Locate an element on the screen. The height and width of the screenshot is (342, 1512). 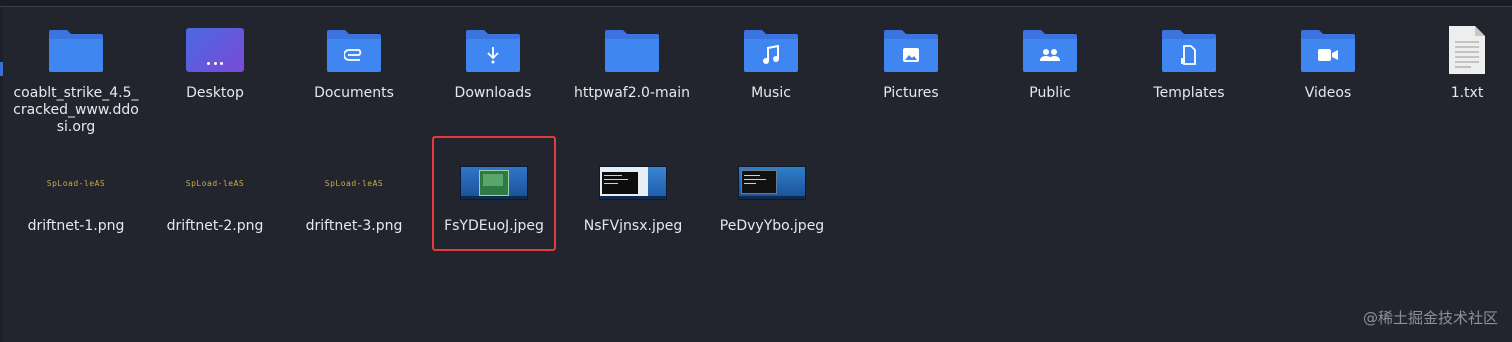
folder-music-icon is located at coordinates (771, 50).